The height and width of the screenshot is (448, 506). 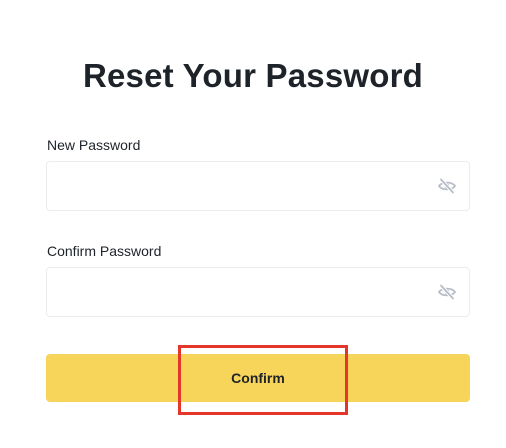 What do you see at coordinates (104, 251) in the screenshot?
I see `confirm-password-label: Confirm Password` at bounding box center [104, 251].